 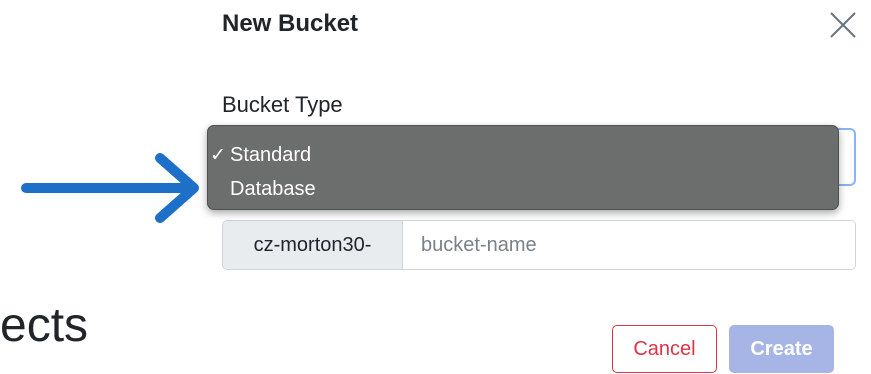 I want to click on right-arrow-icon, so click(x=110, y=188).